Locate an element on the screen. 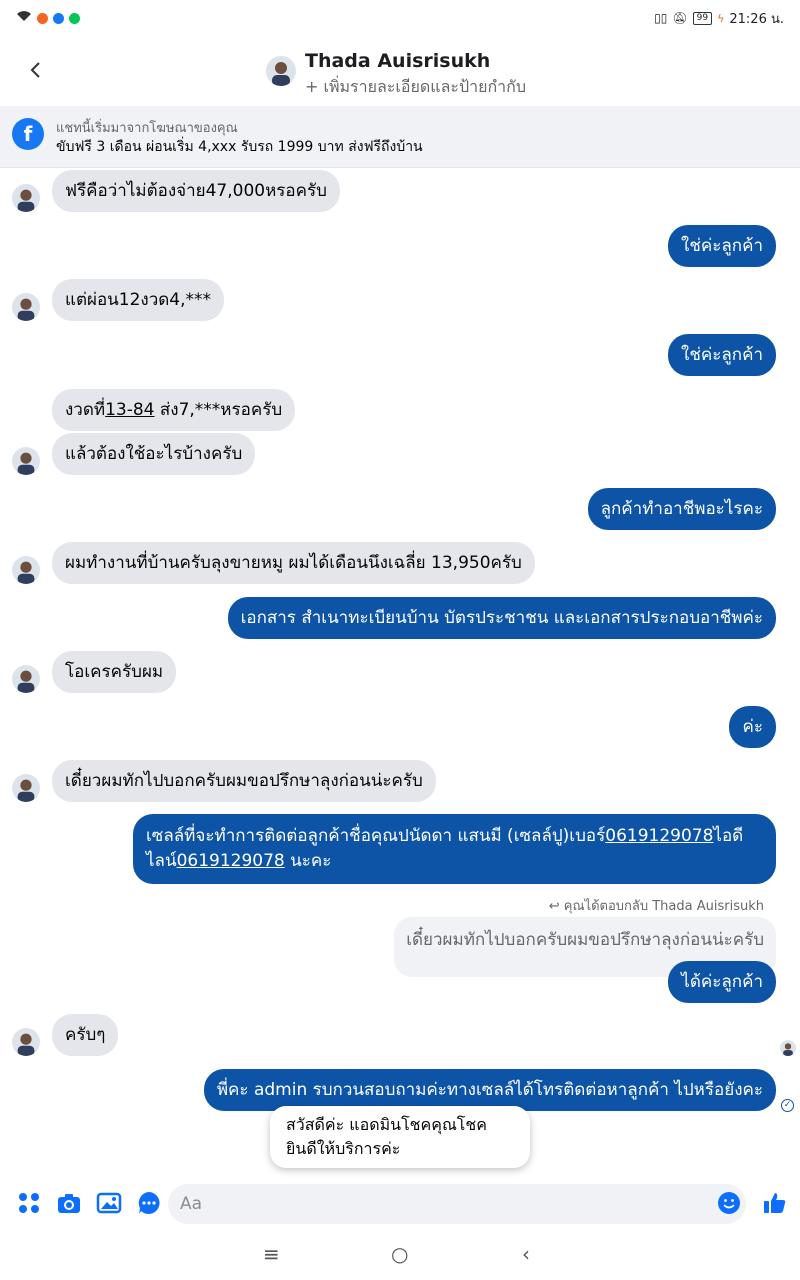 The width and height of the screenshot is (800, 1280). line-notification-icon is located at coordinates (74, 18).